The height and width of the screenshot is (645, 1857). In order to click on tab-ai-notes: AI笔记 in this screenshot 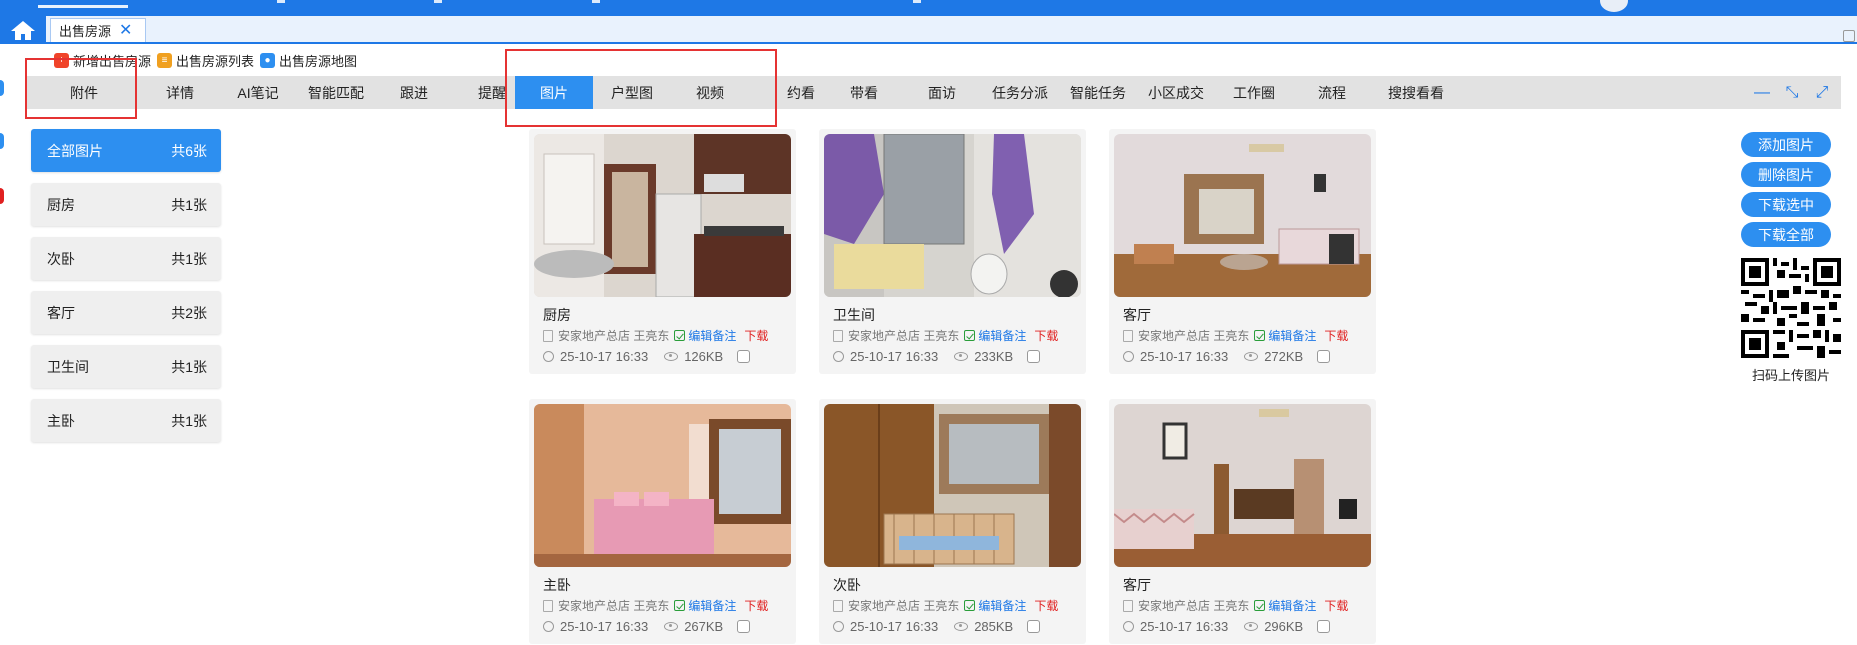, I will do `click(258, 92)`.